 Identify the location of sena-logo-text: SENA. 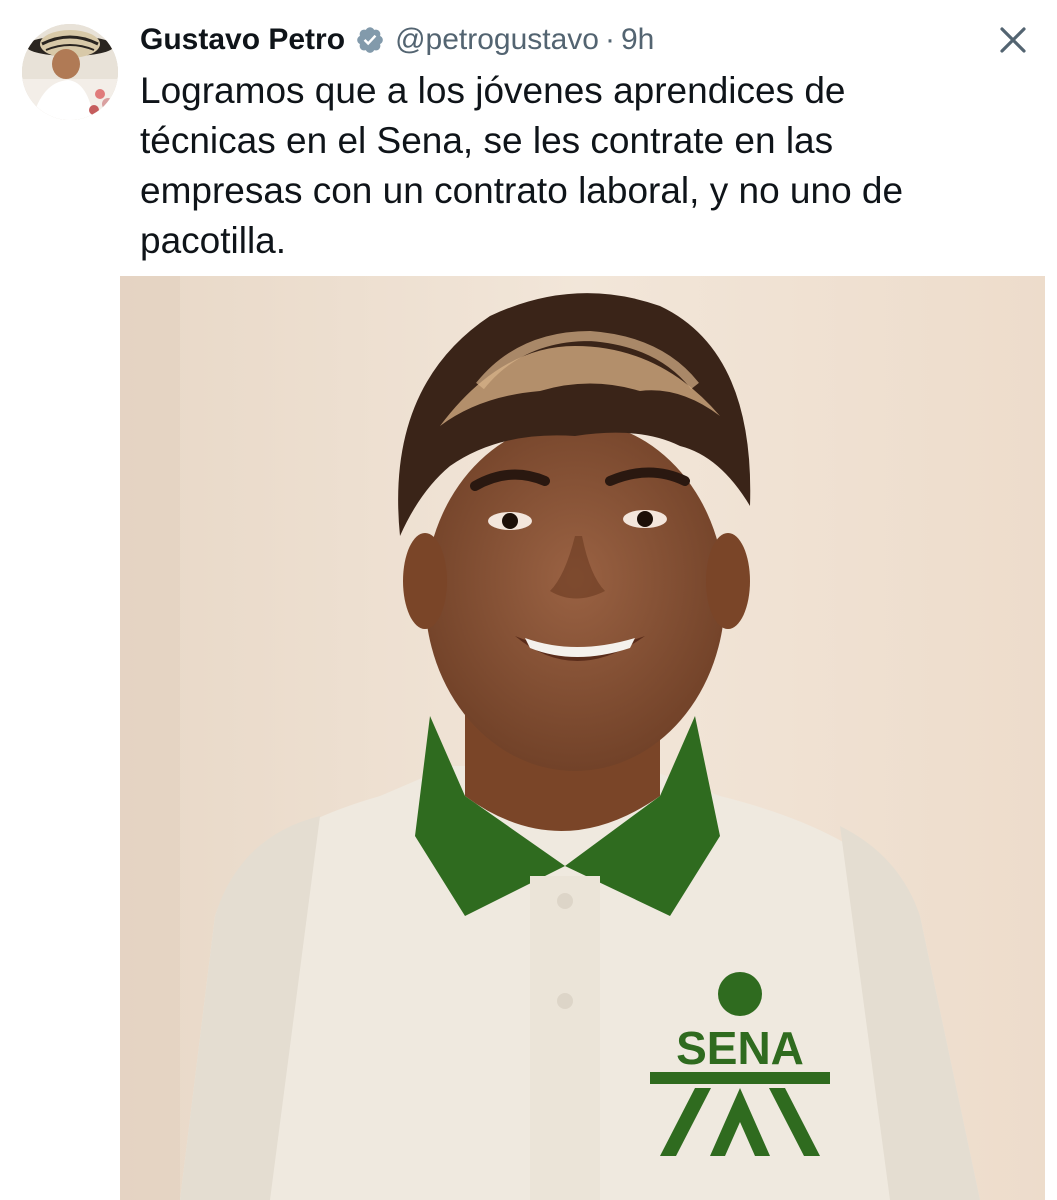
(740, 1048).